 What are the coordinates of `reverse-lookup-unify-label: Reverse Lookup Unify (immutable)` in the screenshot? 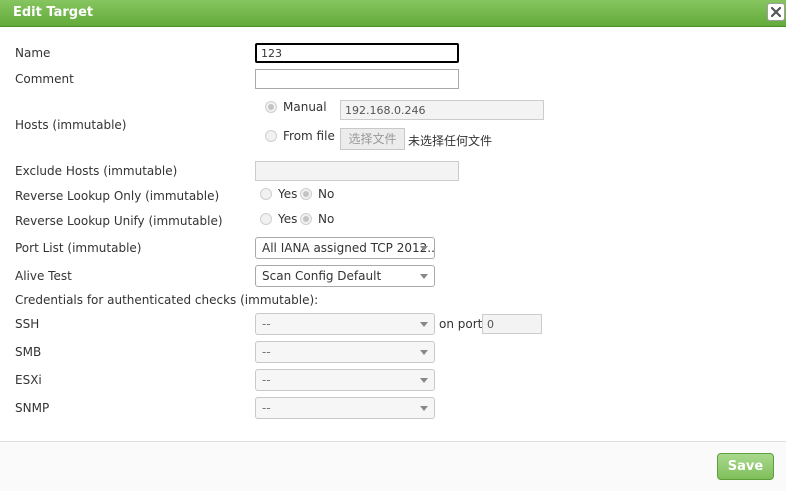 It's located at (119, 221).